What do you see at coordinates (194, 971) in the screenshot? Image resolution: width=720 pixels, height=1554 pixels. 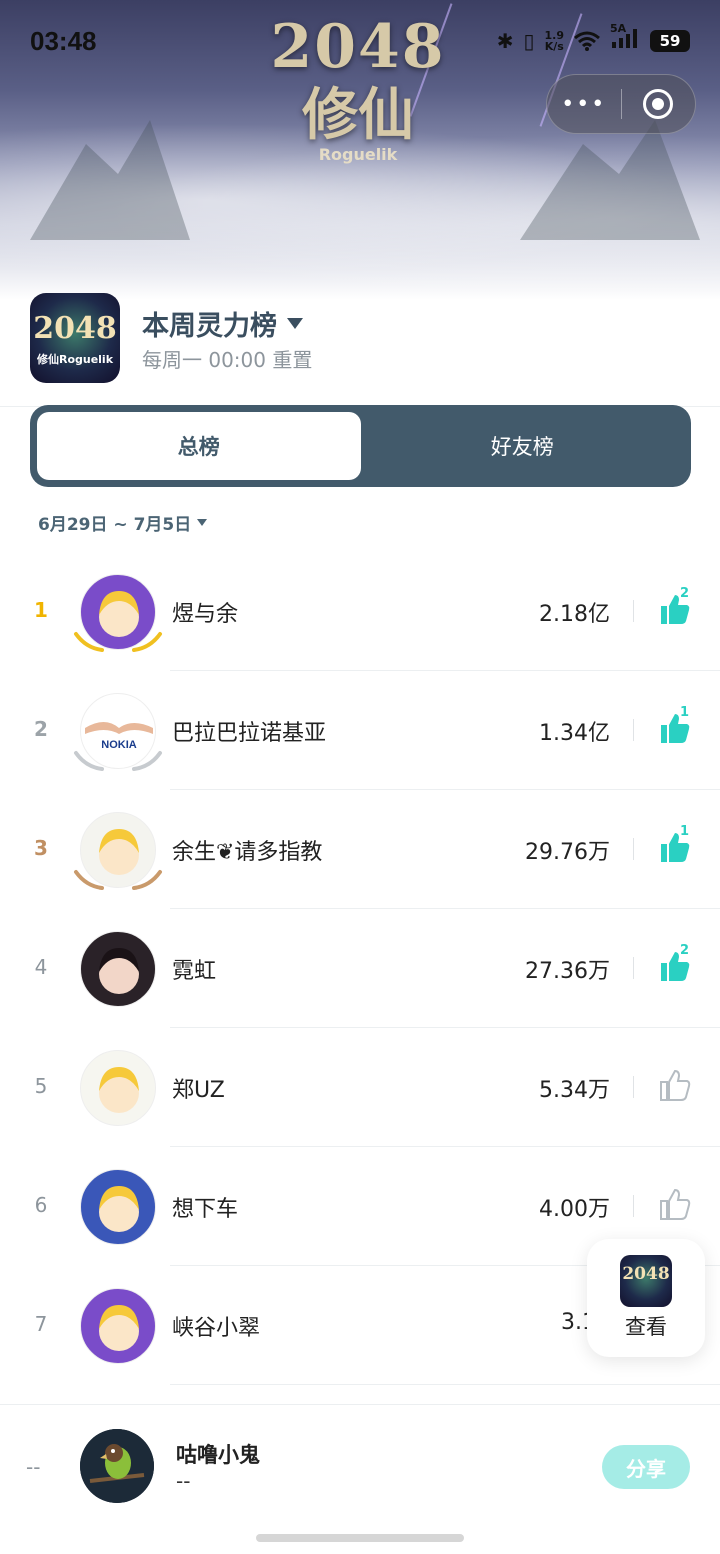 I see `user-name: 霓虹` at bounding box center [194, 971].